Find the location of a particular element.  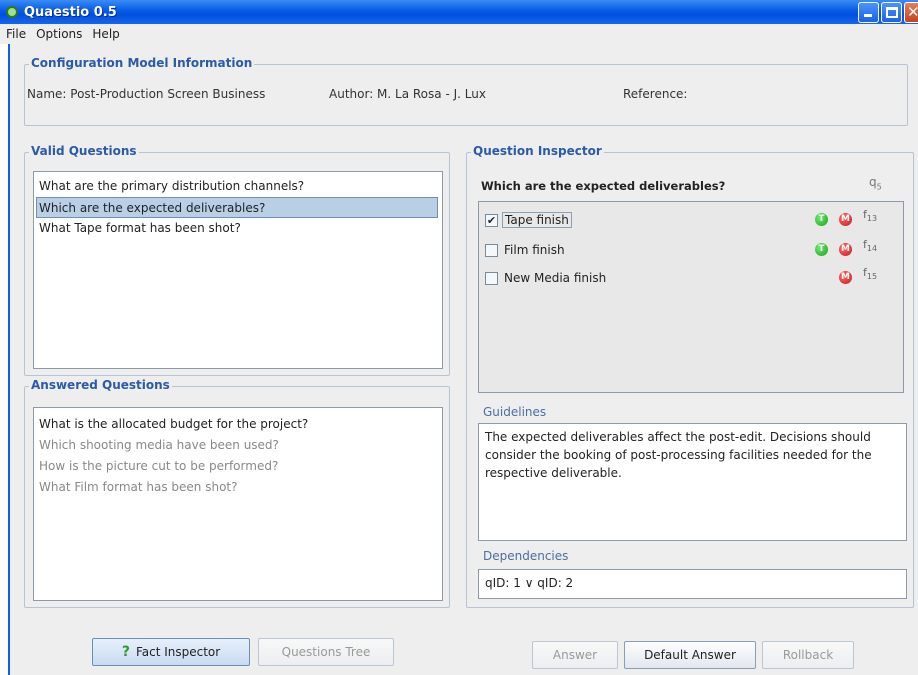

maximize-button is located at coordinates (891, 12).